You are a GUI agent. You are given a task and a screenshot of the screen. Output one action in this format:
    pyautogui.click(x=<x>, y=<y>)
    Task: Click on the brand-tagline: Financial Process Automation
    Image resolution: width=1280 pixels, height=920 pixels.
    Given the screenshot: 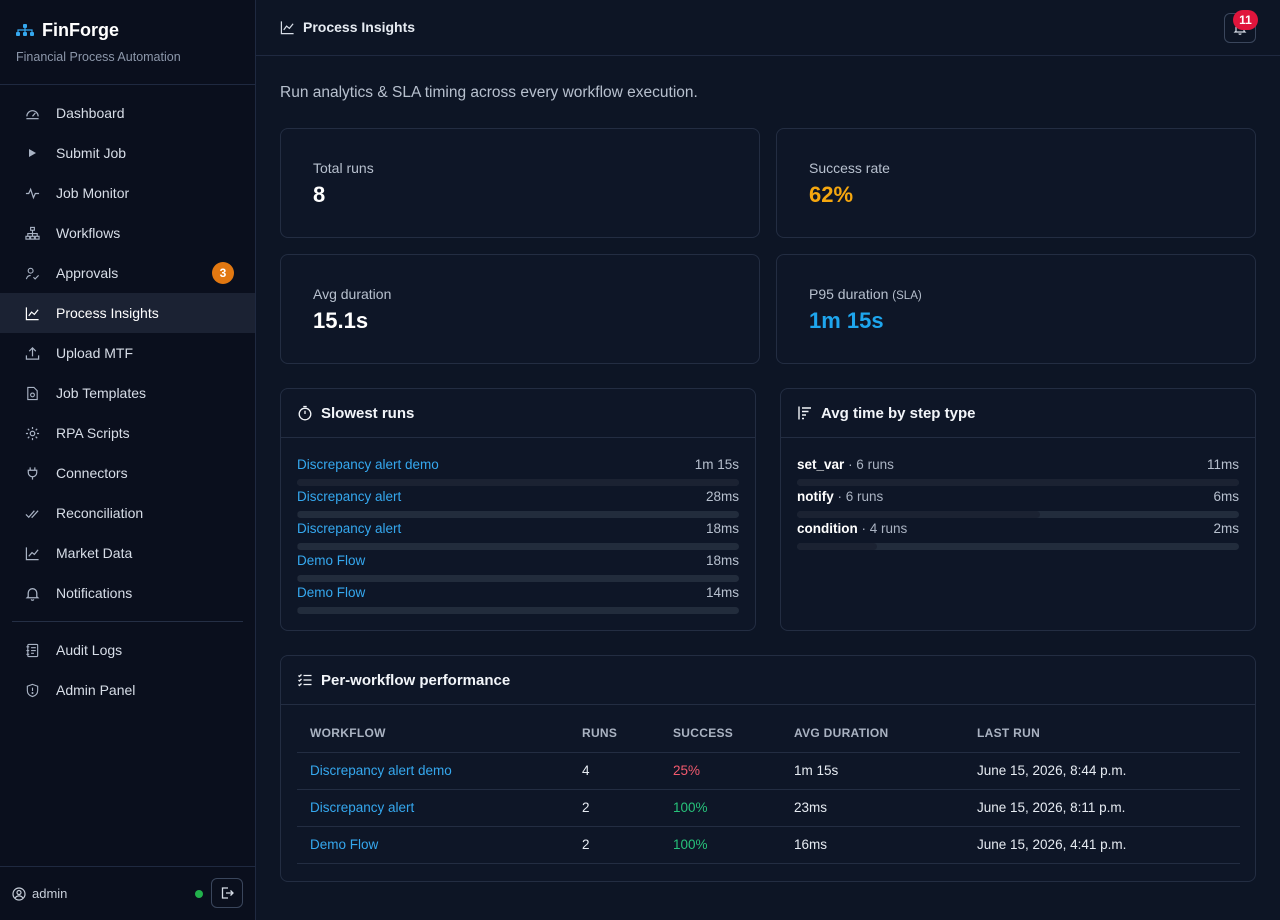 What is the action you would take?
    pyautogui.click(x=98, y=57)
    